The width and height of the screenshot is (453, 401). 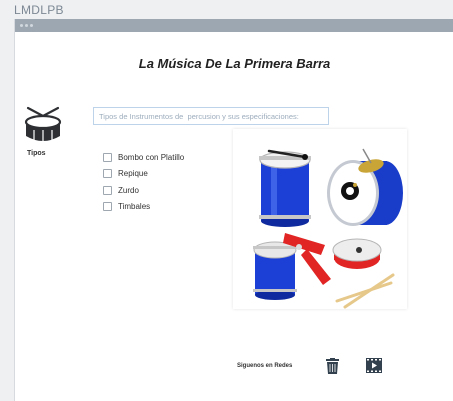 I want to click on search-input, so click(x=211, y=116).